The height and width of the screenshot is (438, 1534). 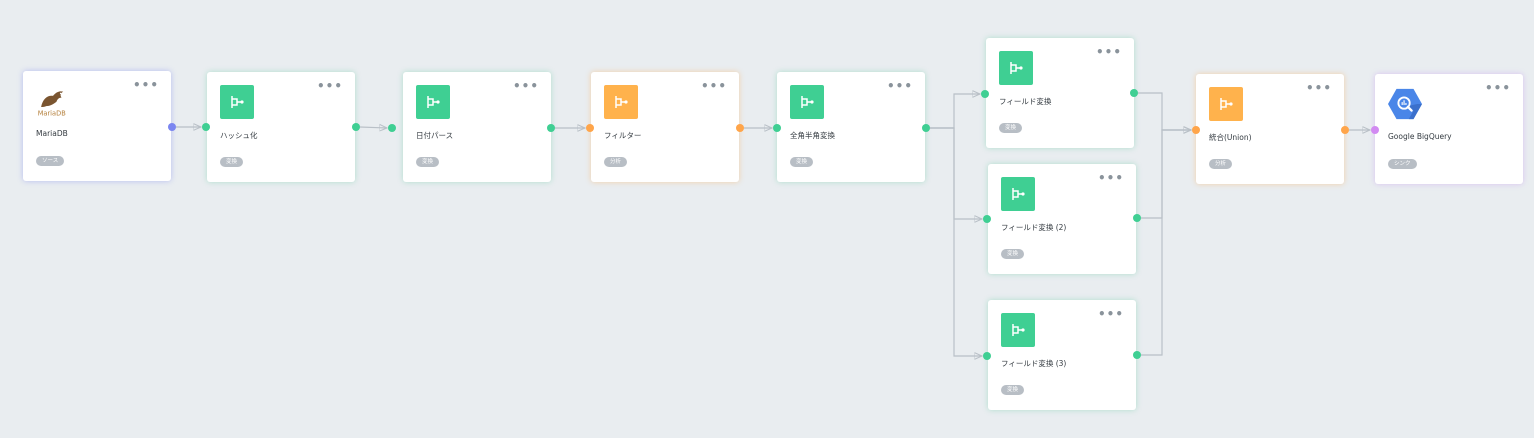 What do you see at coordinates (281, 127) in the screenshot?
I see `node-hash: ••• ハッシュ化 変換` at bounding box center [281, 127].